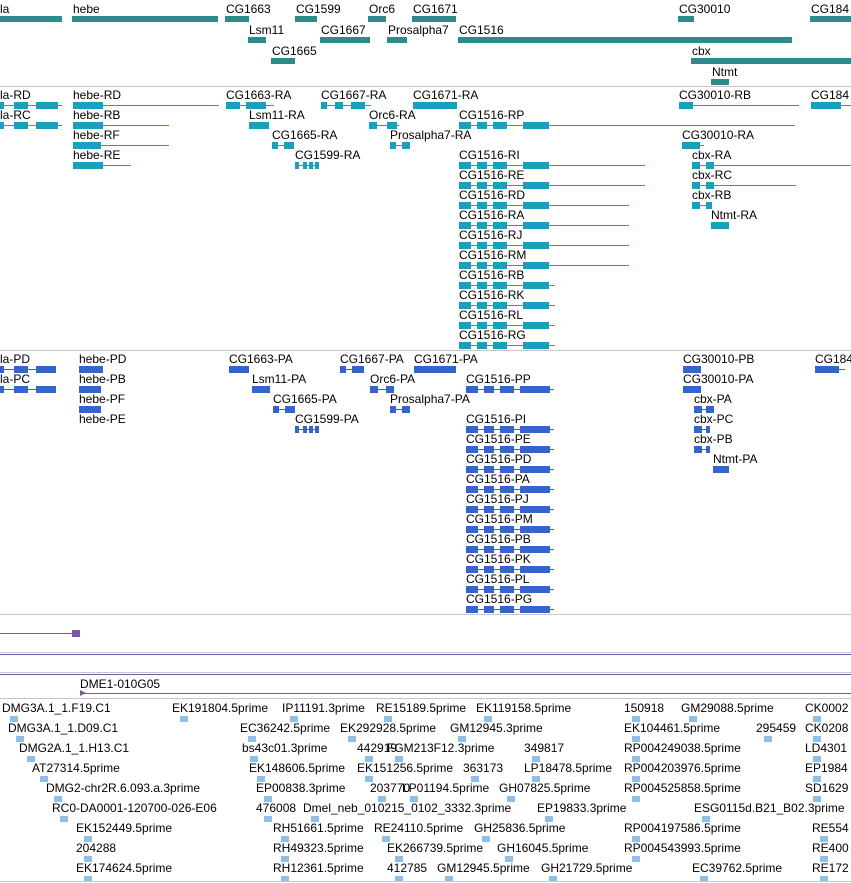  I want to click on est-label: 363173, so click(483, 768).